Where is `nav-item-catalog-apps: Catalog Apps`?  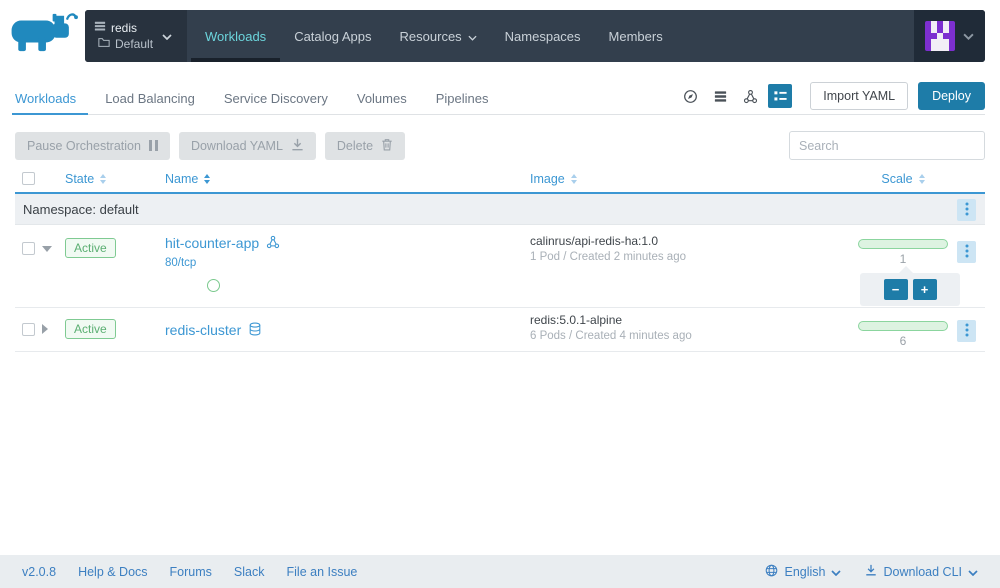 nav-item-catalog-apps: Catalog Apps is located at coordinates (332, 36).